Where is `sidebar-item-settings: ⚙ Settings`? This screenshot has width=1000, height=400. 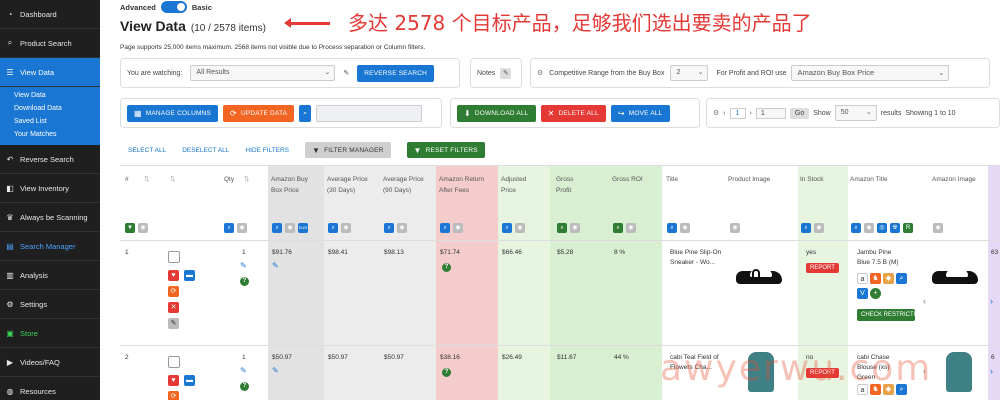 sidebar-item-settings: ⚙ Settings is located at coordinates (50, 304).